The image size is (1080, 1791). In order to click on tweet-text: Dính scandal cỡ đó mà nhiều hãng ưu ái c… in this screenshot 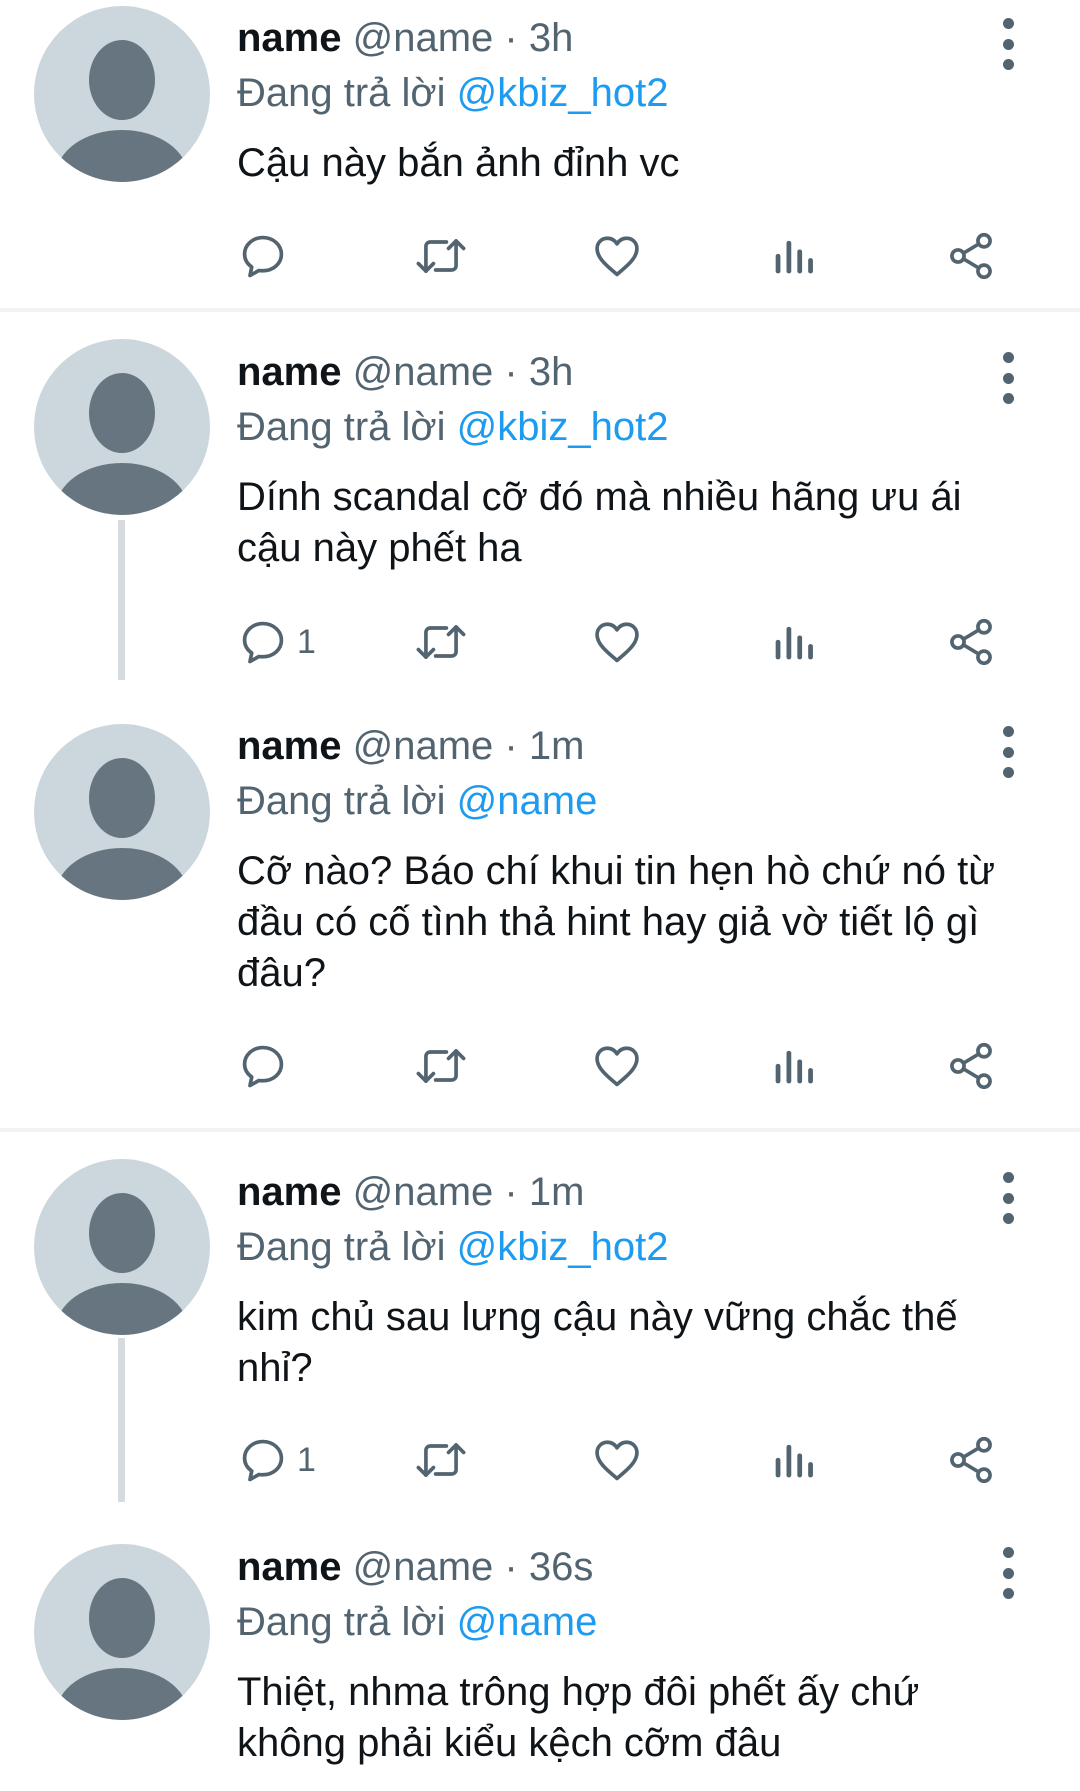, I will do `click(599, 522)`.